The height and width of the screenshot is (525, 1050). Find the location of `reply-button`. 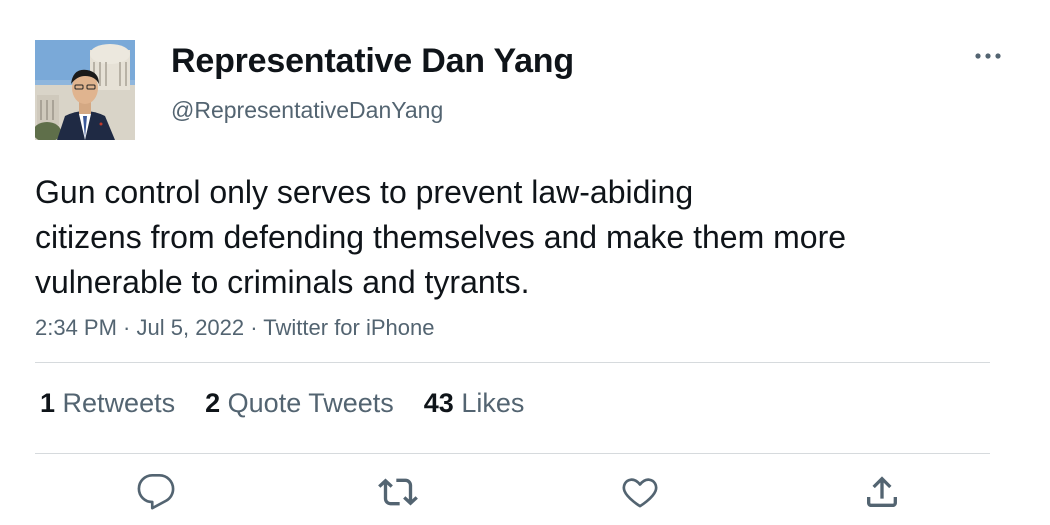

reply-button is located at coordinates (156, 492).